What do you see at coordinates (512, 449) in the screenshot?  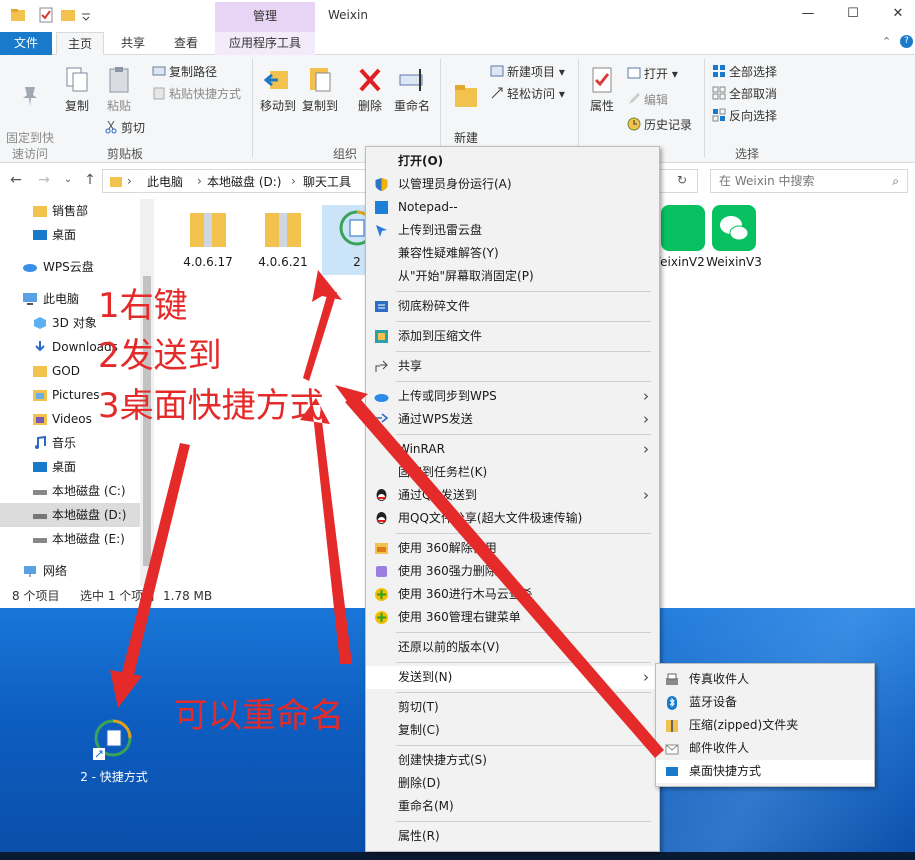 I see `menu-item-winrar: WinRAR ›` at bounding box center [512, 449].